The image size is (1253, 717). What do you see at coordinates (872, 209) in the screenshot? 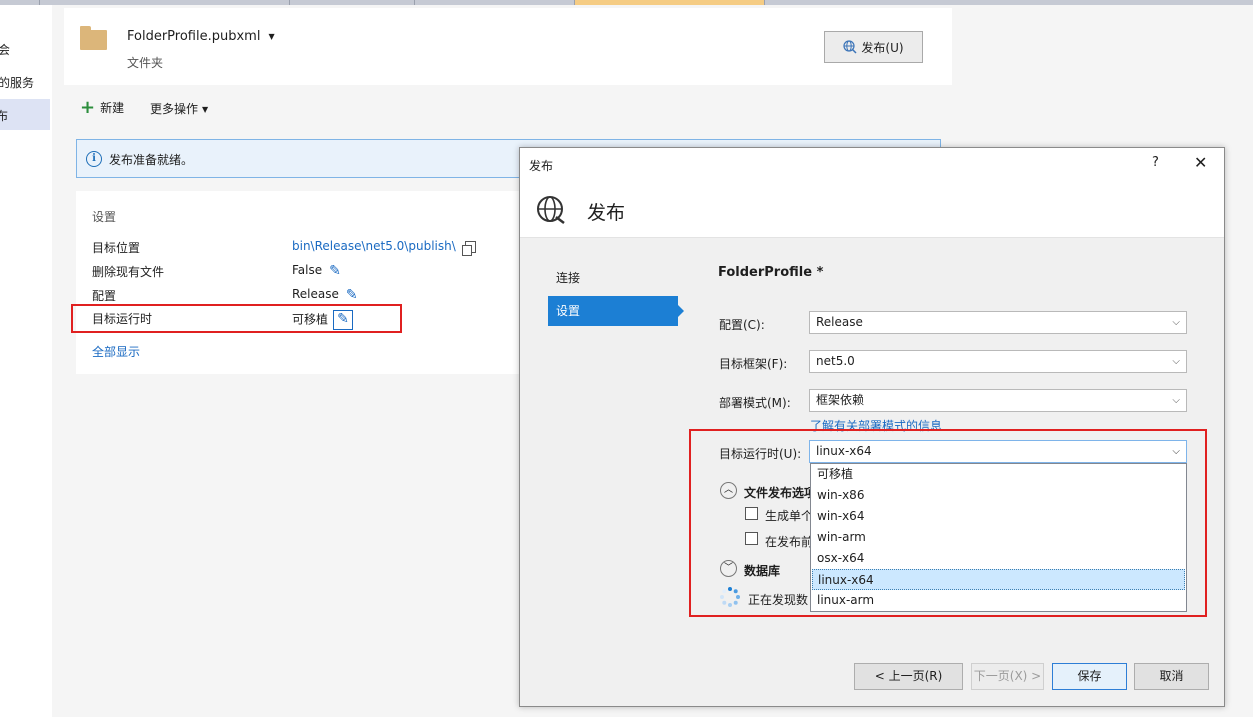
I see `dialog-header: 发布` at bounding box center [872, 209].